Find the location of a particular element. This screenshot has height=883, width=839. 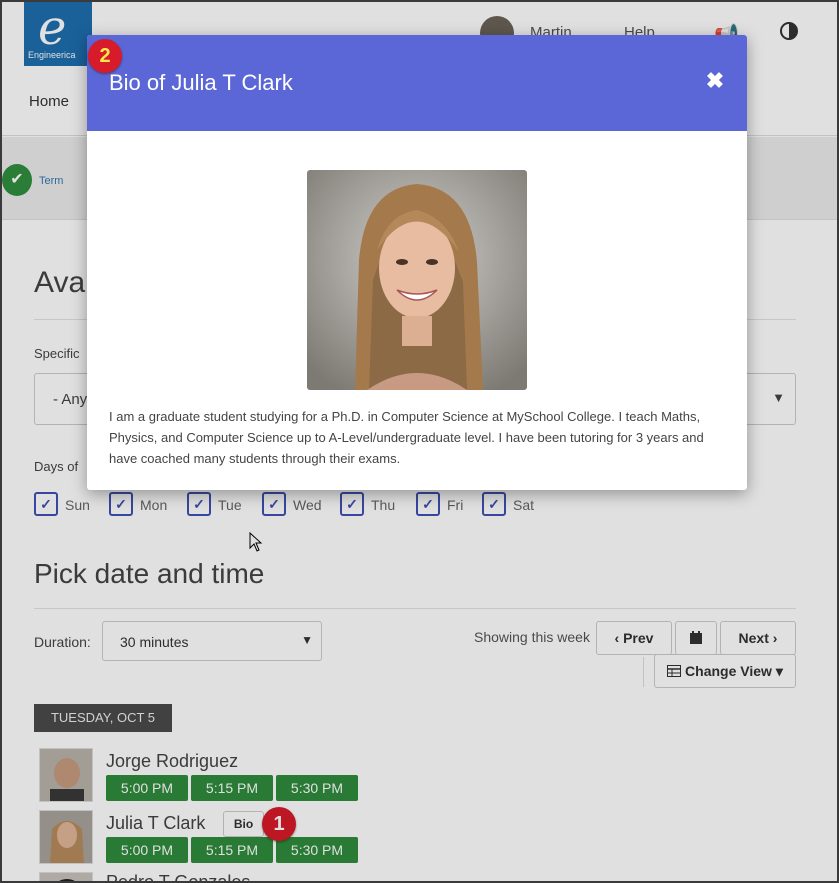

modal-header: Bio of Julia T Clark ✖ is located at coordinates (417, 83).